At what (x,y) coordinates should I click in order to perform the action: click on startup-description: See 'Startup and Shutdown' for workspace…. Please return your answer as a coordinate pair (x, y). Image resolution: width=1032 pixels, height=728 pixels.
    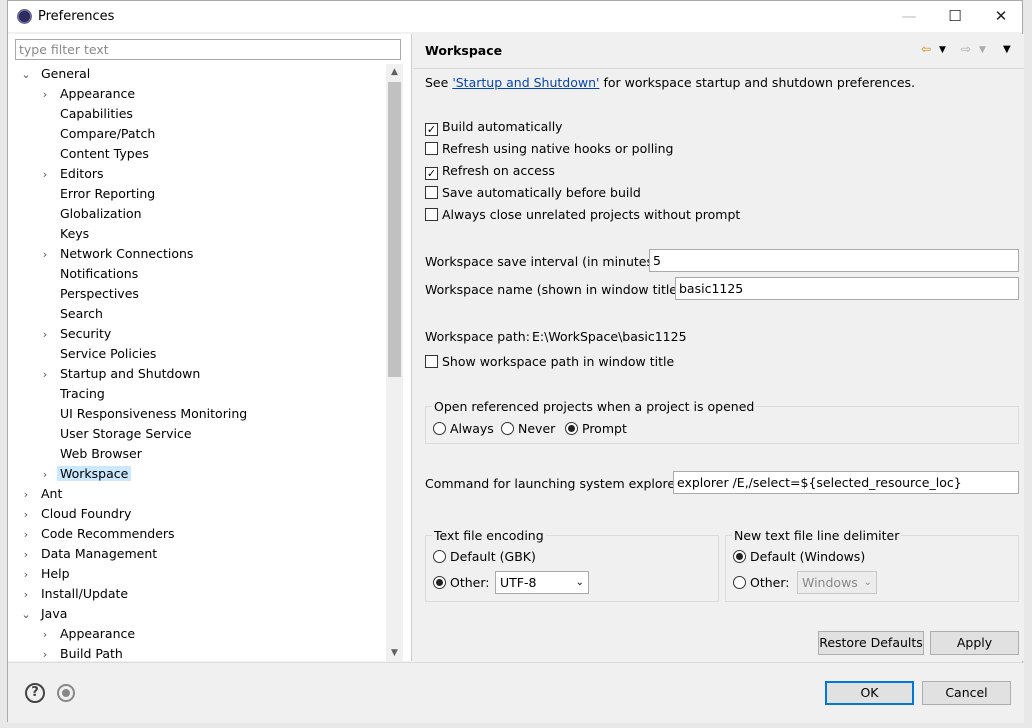
    Looking at the image, I should click on (670, 82).